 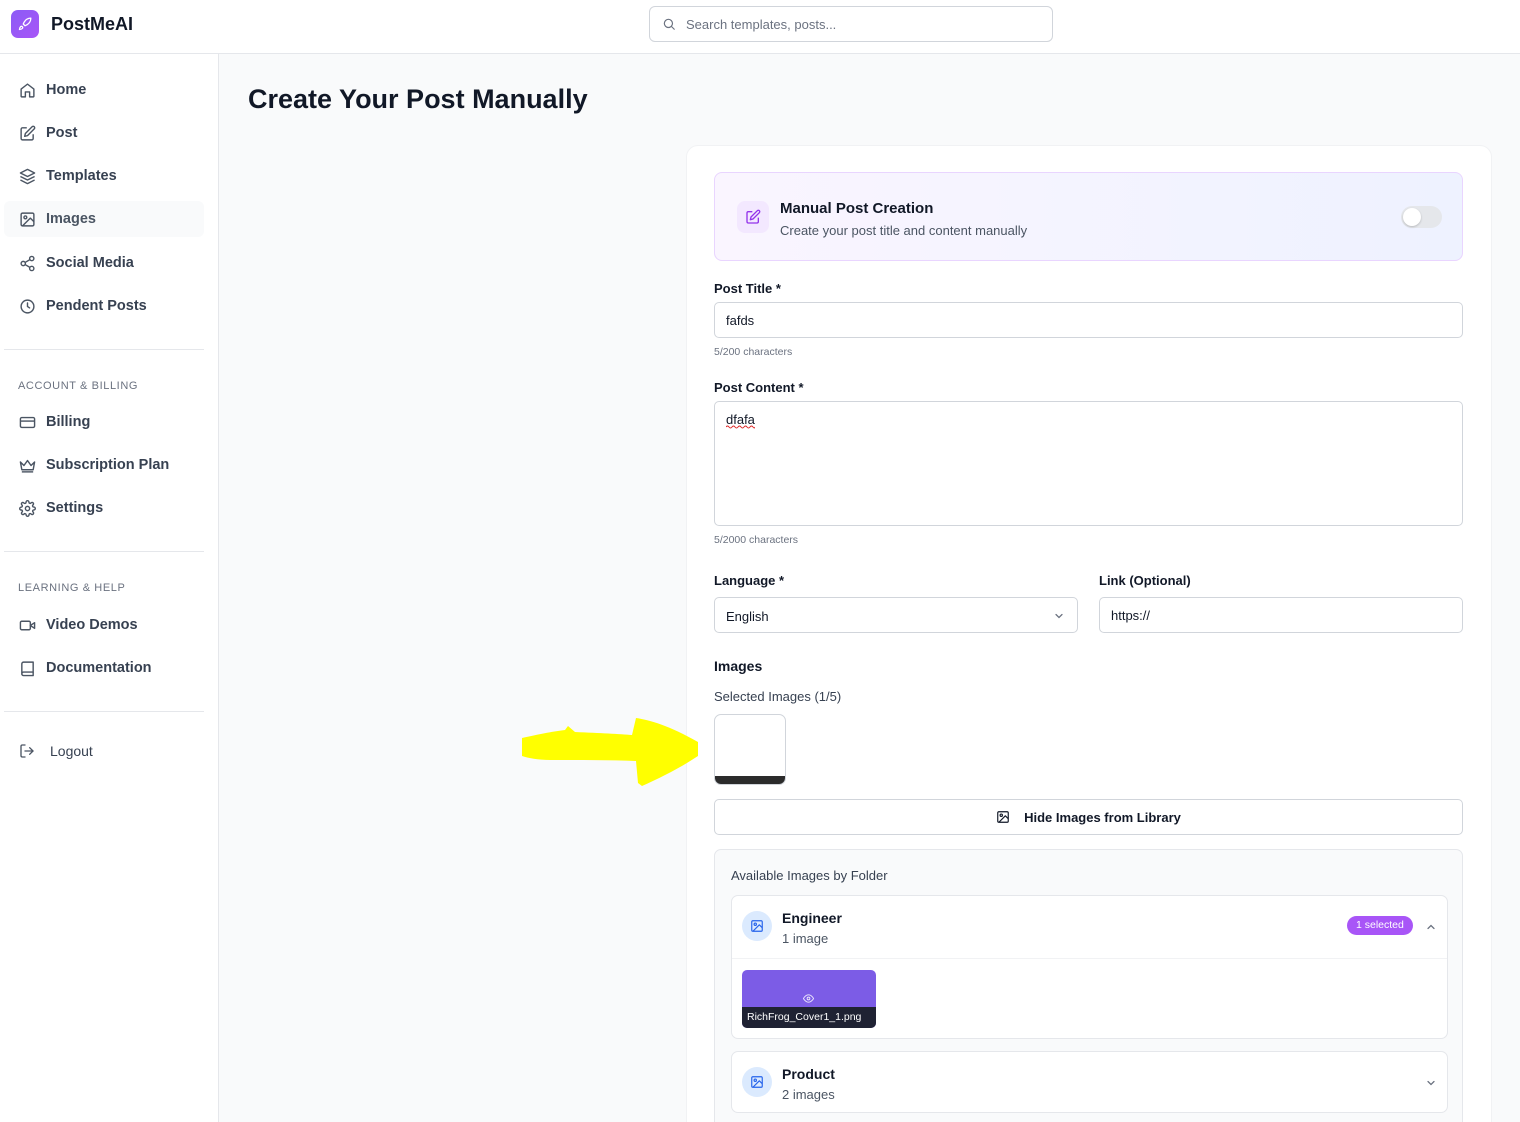 What do you see at coordinates (27, 176) in the screenshot?
I see `layers-icon` at bounding box center [27, 176].